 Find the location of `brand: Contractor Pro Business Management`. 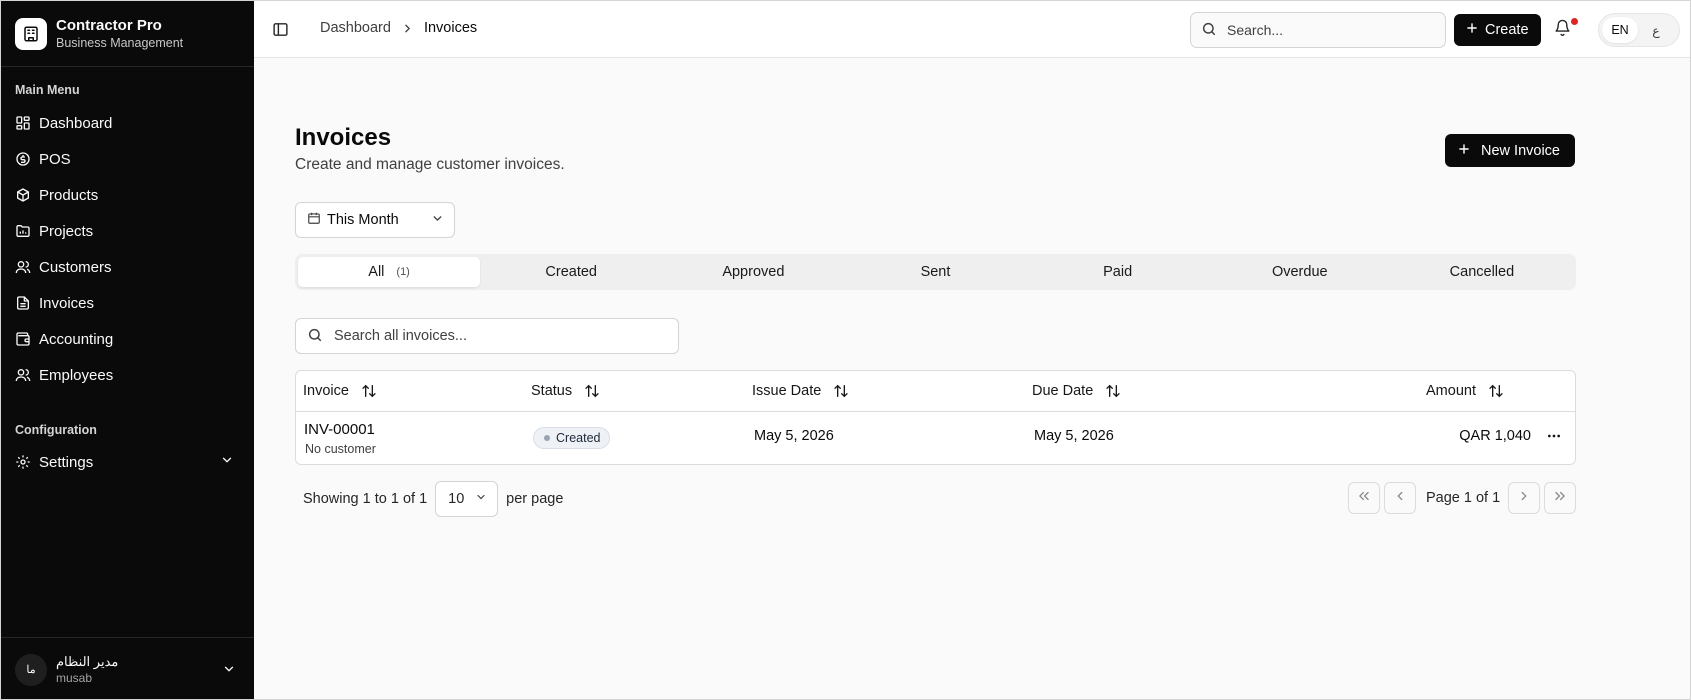

brand: Contractor Pro Business Management is located at coordinates (99, 34).